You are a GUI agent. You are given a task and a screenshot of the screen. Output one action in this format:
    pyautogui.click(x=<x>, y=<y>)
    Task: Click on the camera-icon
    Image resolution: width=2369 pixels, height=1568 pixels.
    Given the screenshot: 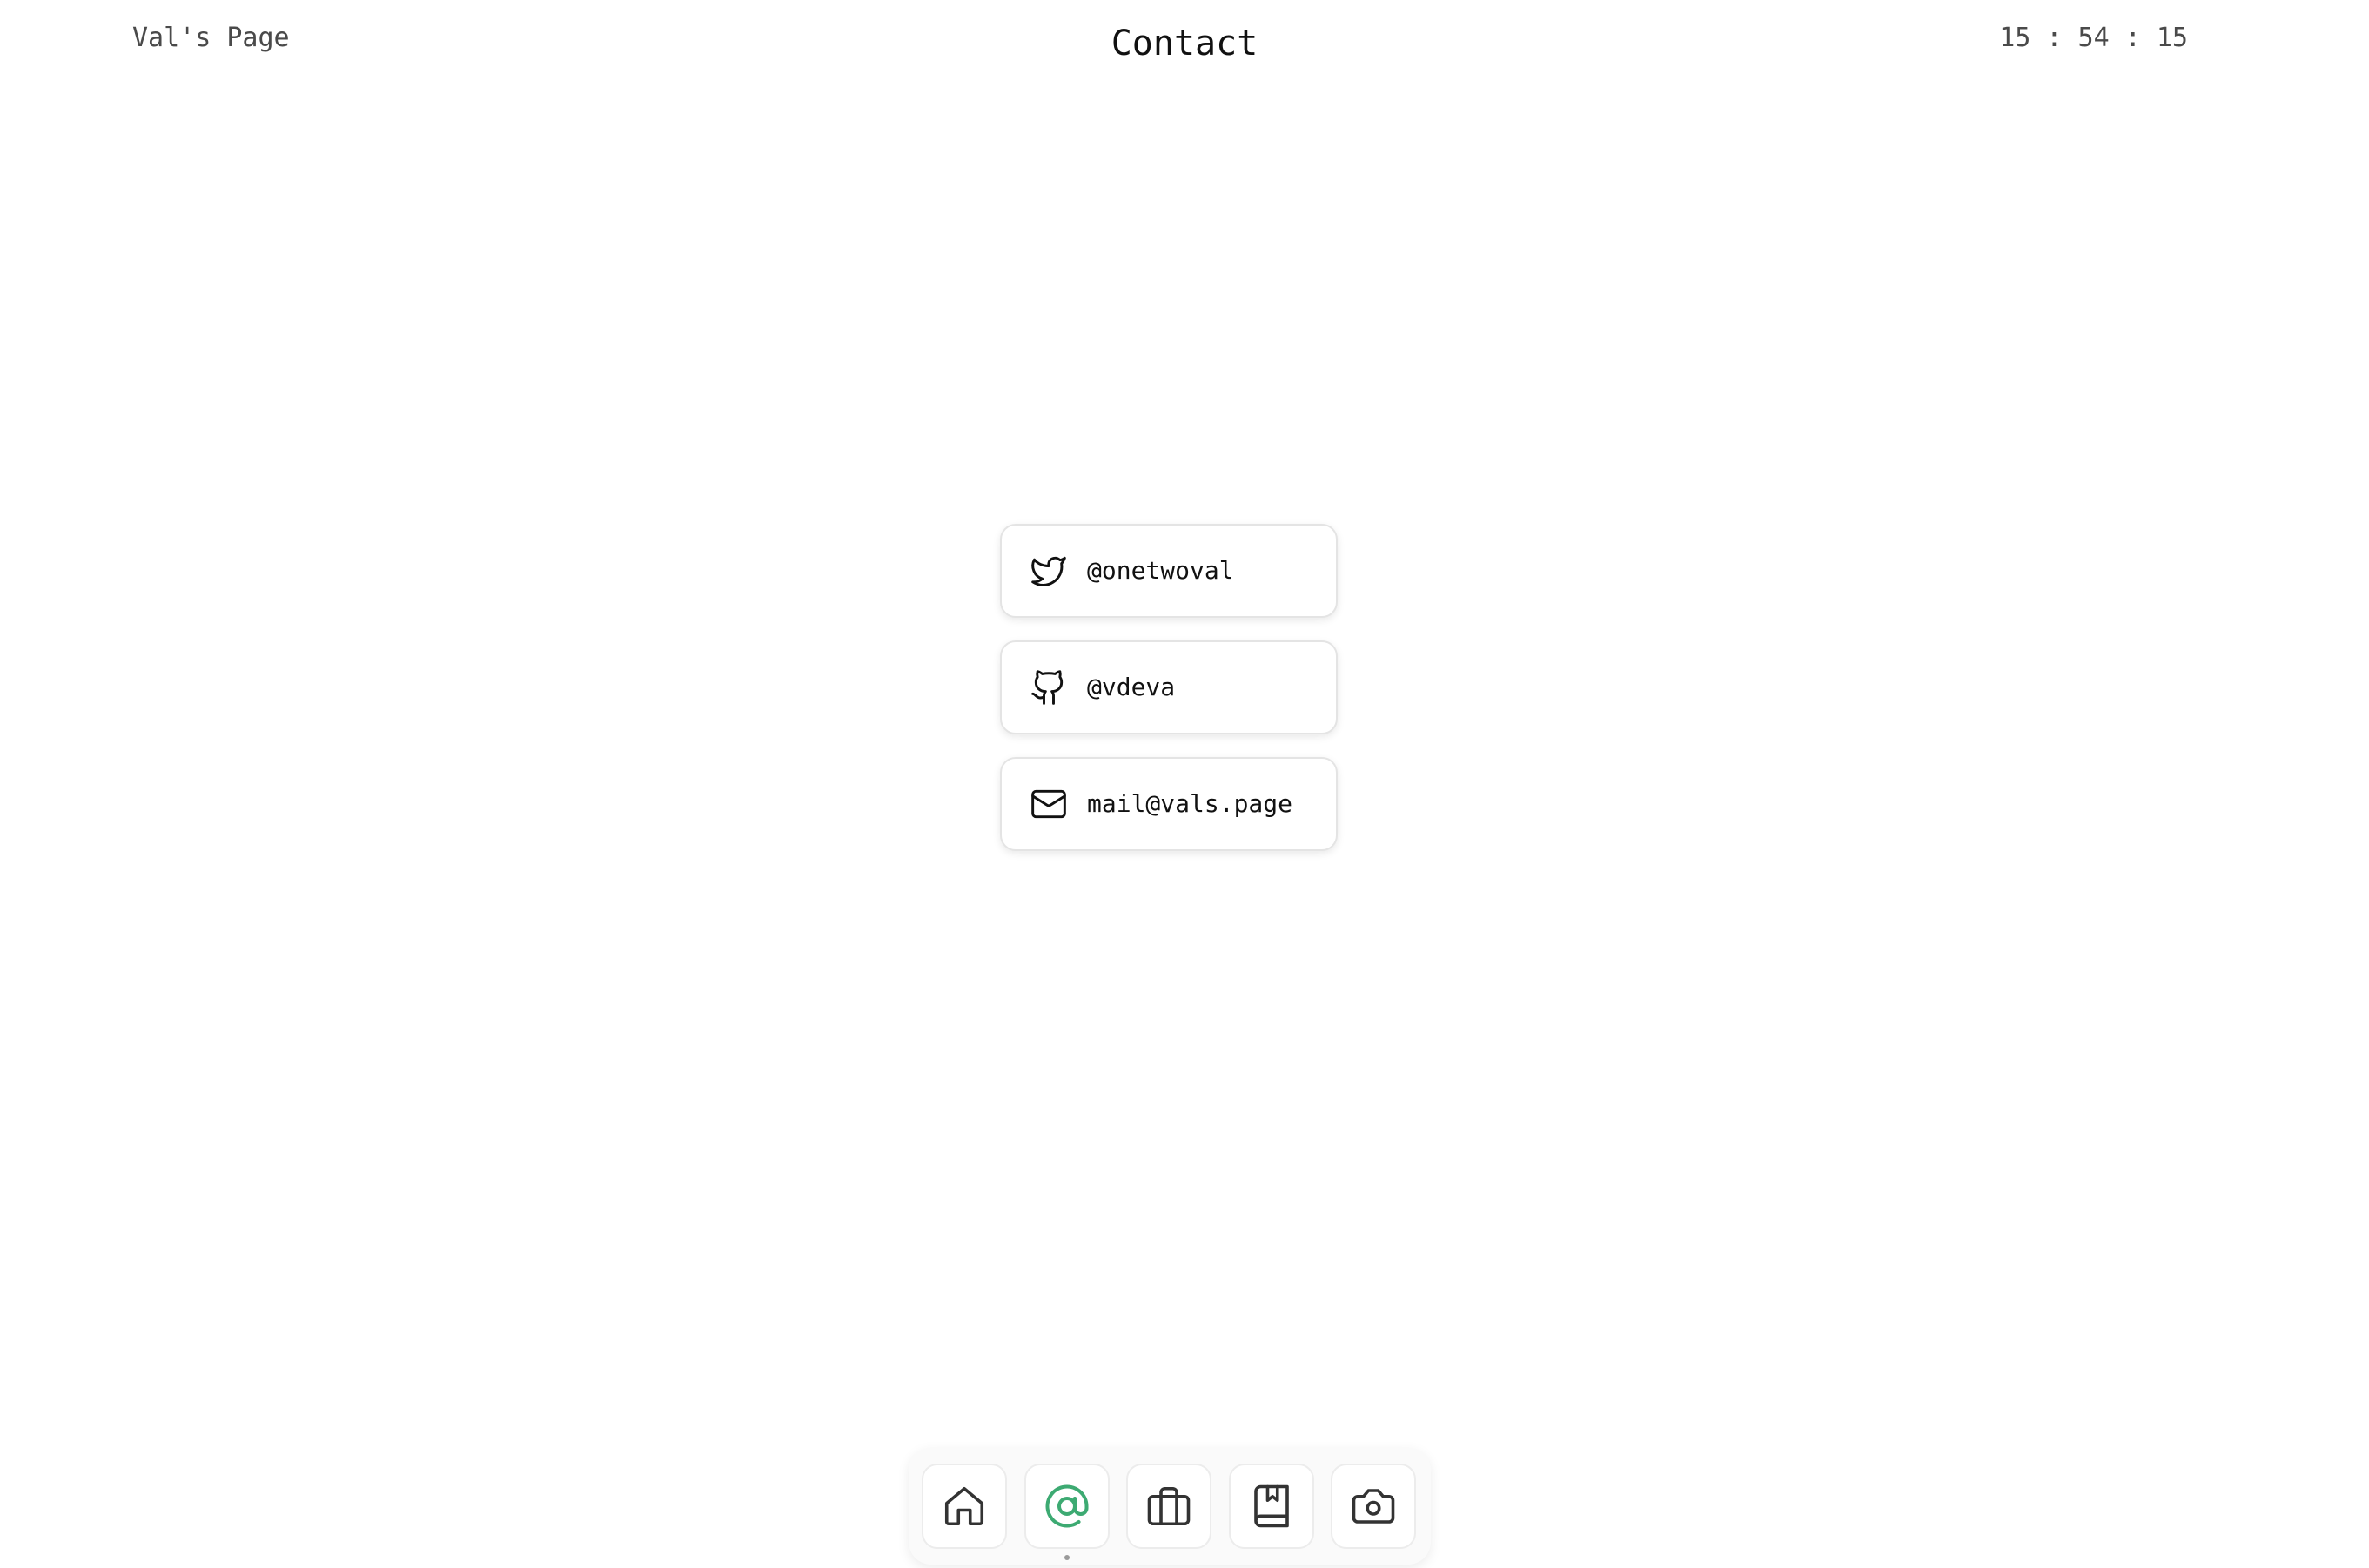 What is the action you would take?
    pyautogui.click(x=1373, y=1506)
    